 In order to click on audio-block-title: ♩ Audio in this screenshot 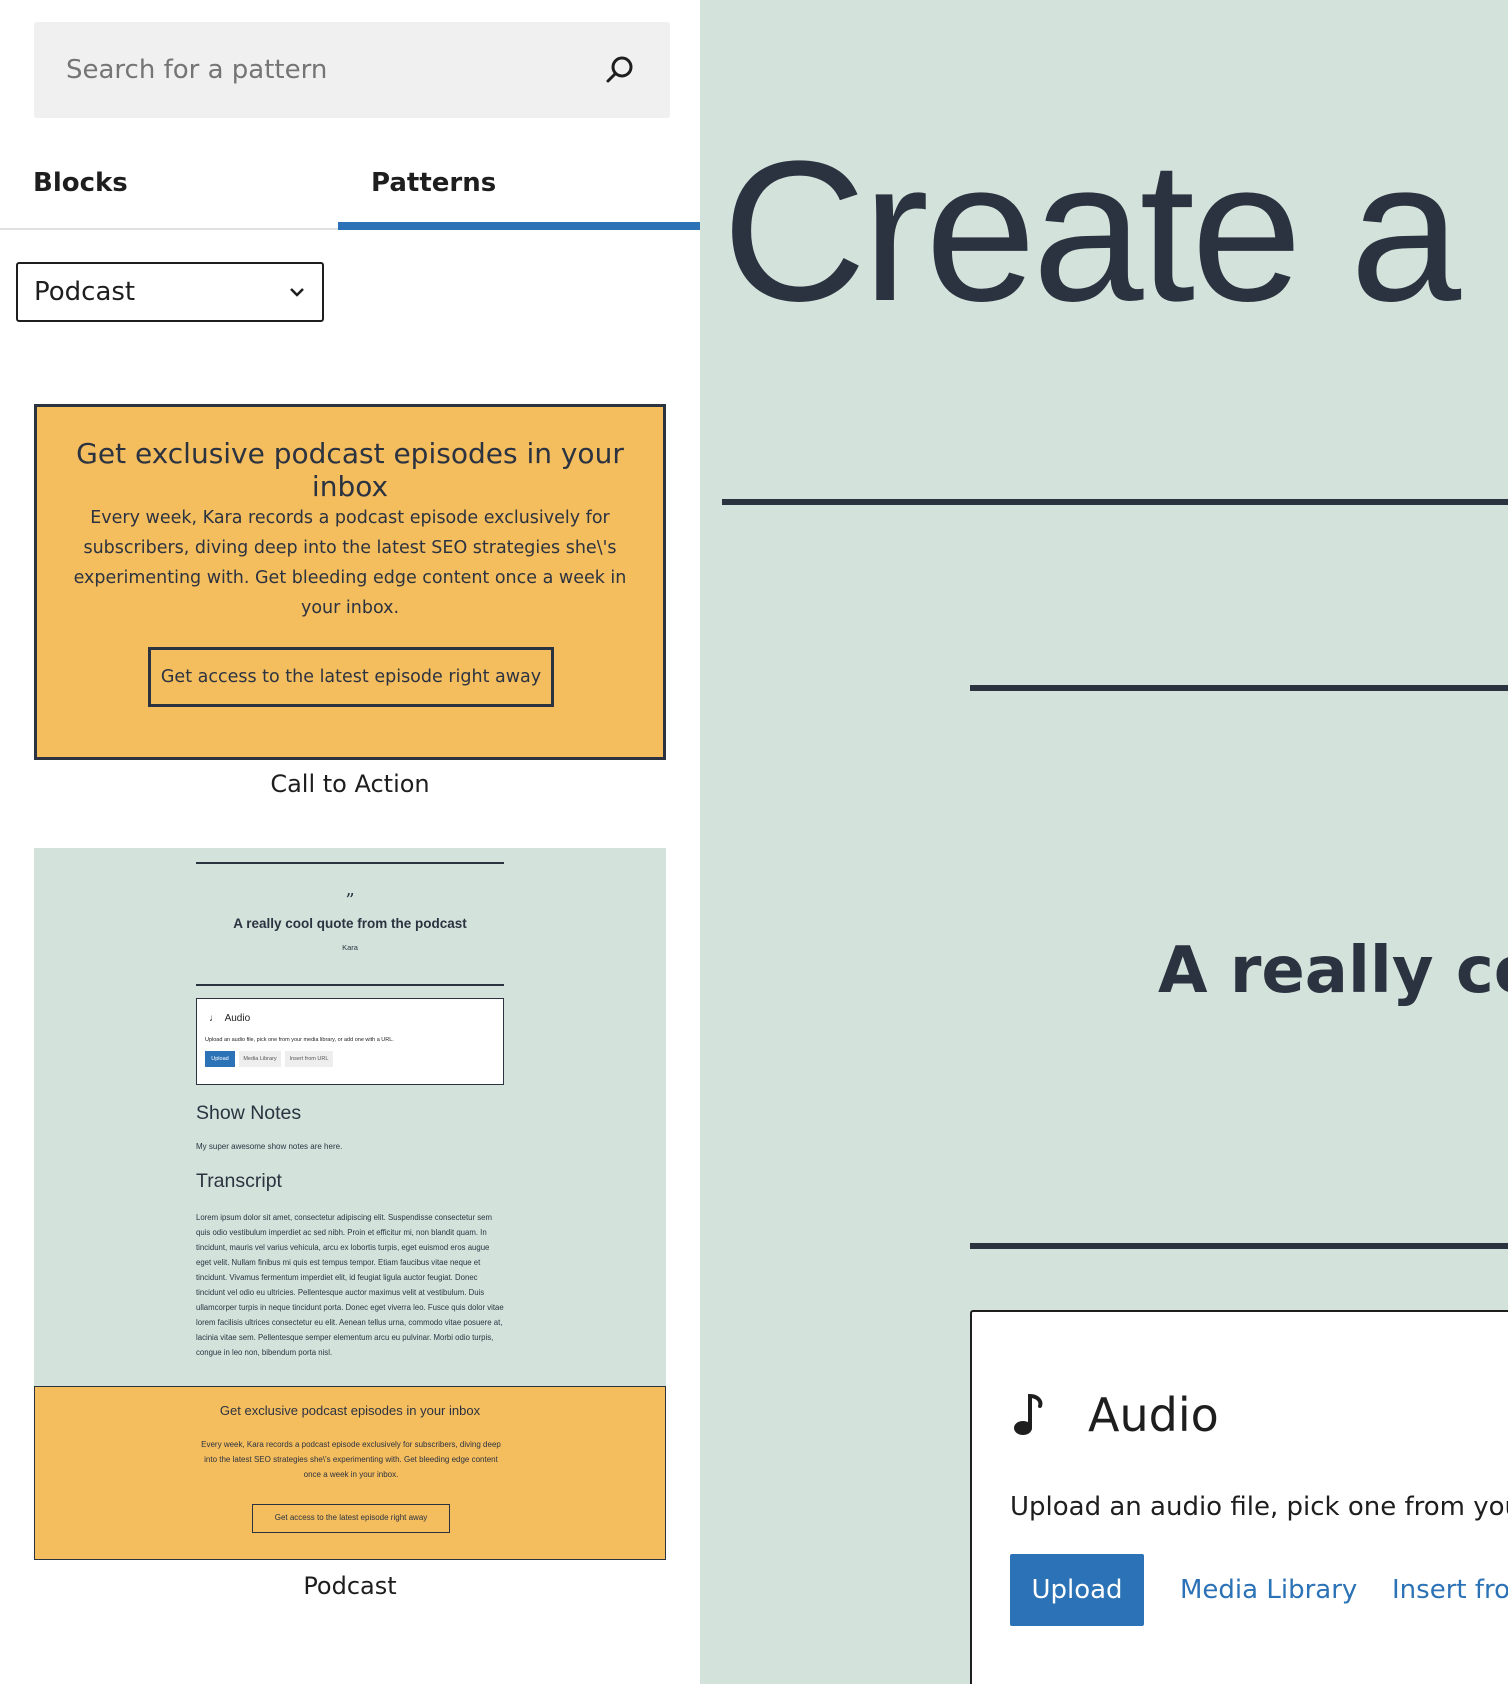, I will do `click(229, 1018)`.